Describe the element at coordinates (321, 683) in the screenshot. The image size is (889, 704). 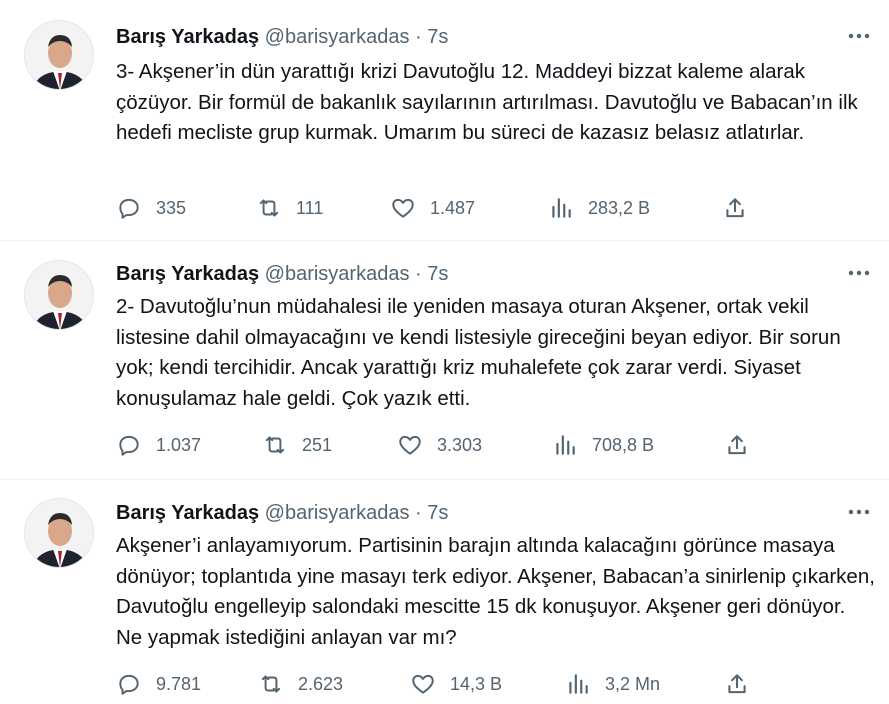
I see `retweet-count: 2.623` at that location.